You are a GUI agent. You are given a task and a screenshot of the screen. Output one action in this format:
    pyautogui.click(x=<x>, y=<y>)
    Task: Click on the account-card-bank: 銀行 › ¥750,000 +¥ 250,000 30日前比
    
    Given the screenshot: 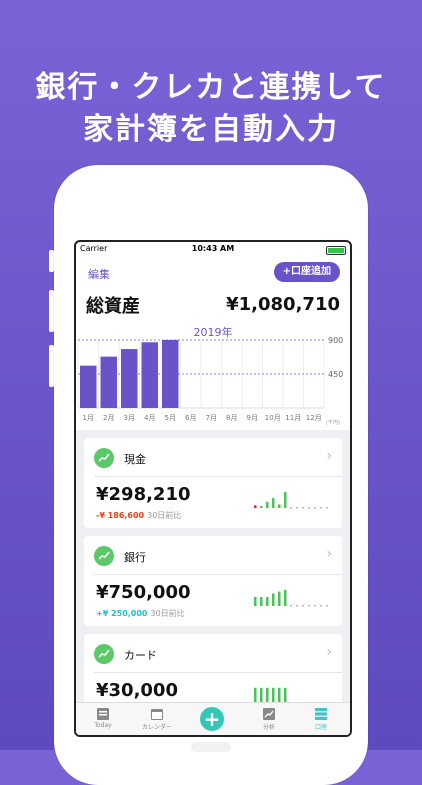 What is the action you would take?
    pyautogui.click(x=213, y=581)
    